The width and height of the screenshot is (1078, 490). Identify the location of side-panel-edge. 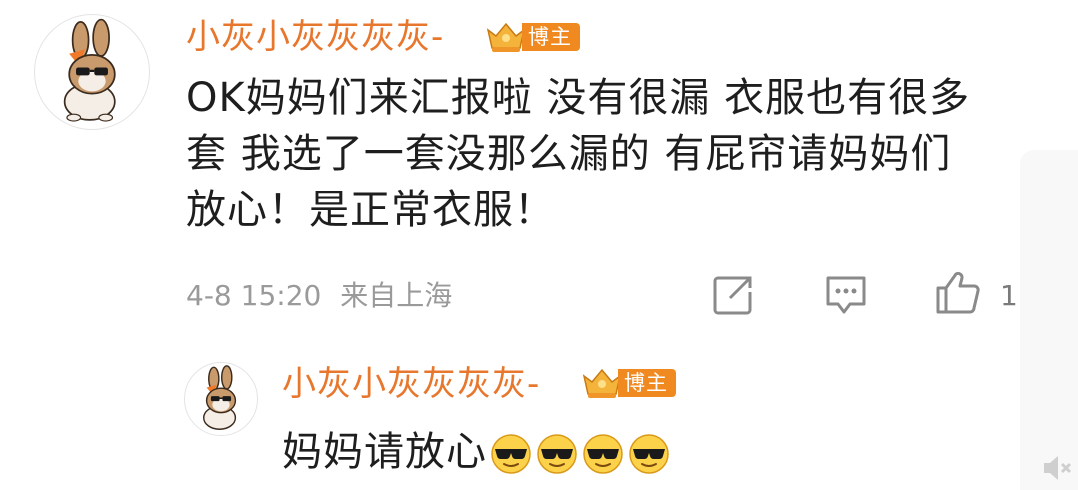
(1049, 320).